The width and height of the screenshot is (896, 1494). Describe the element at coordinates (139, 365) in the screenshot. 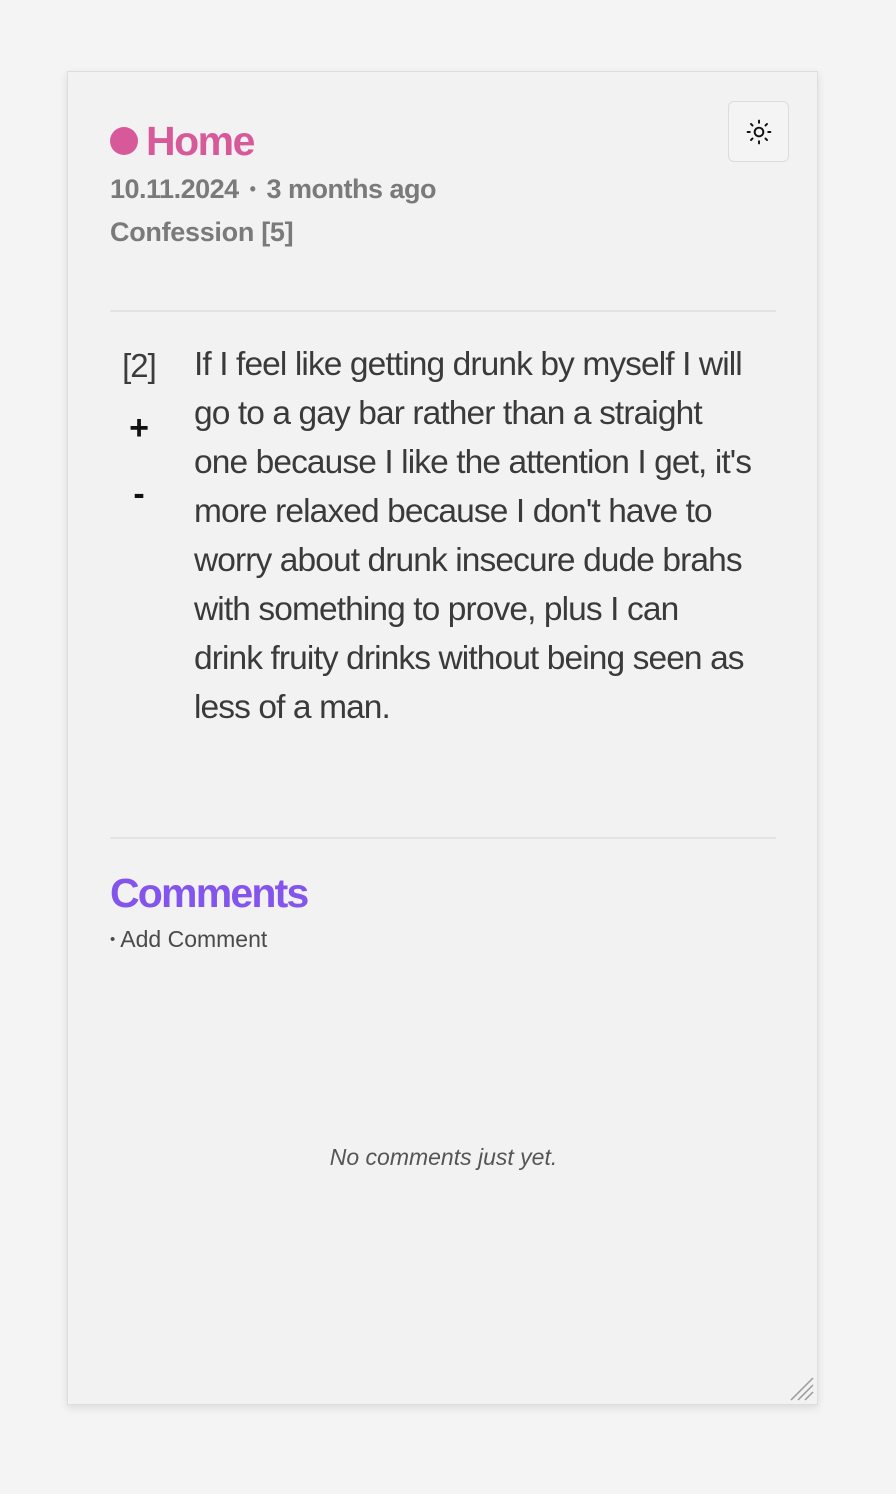

I see `vote-score: [2]` at that location.